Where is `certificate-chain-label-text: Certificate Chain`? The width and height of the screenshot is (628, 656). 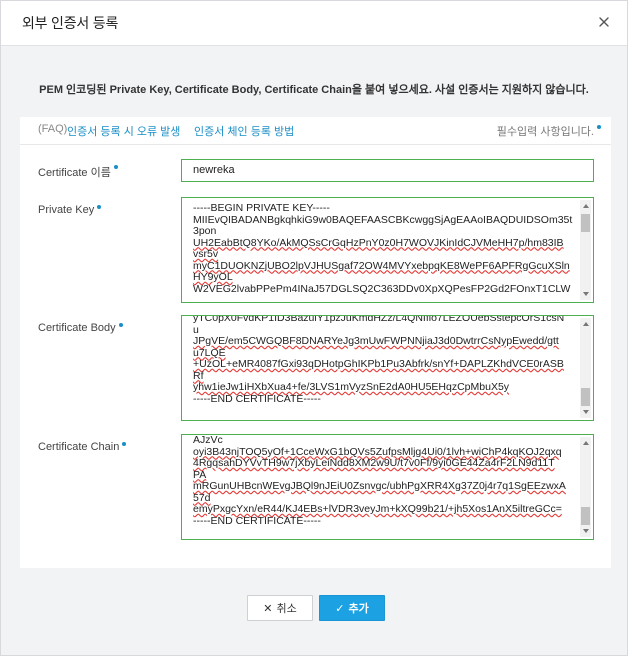
certificate-chain-label-text: Certificate Chain is located at coordinates (79, 447).